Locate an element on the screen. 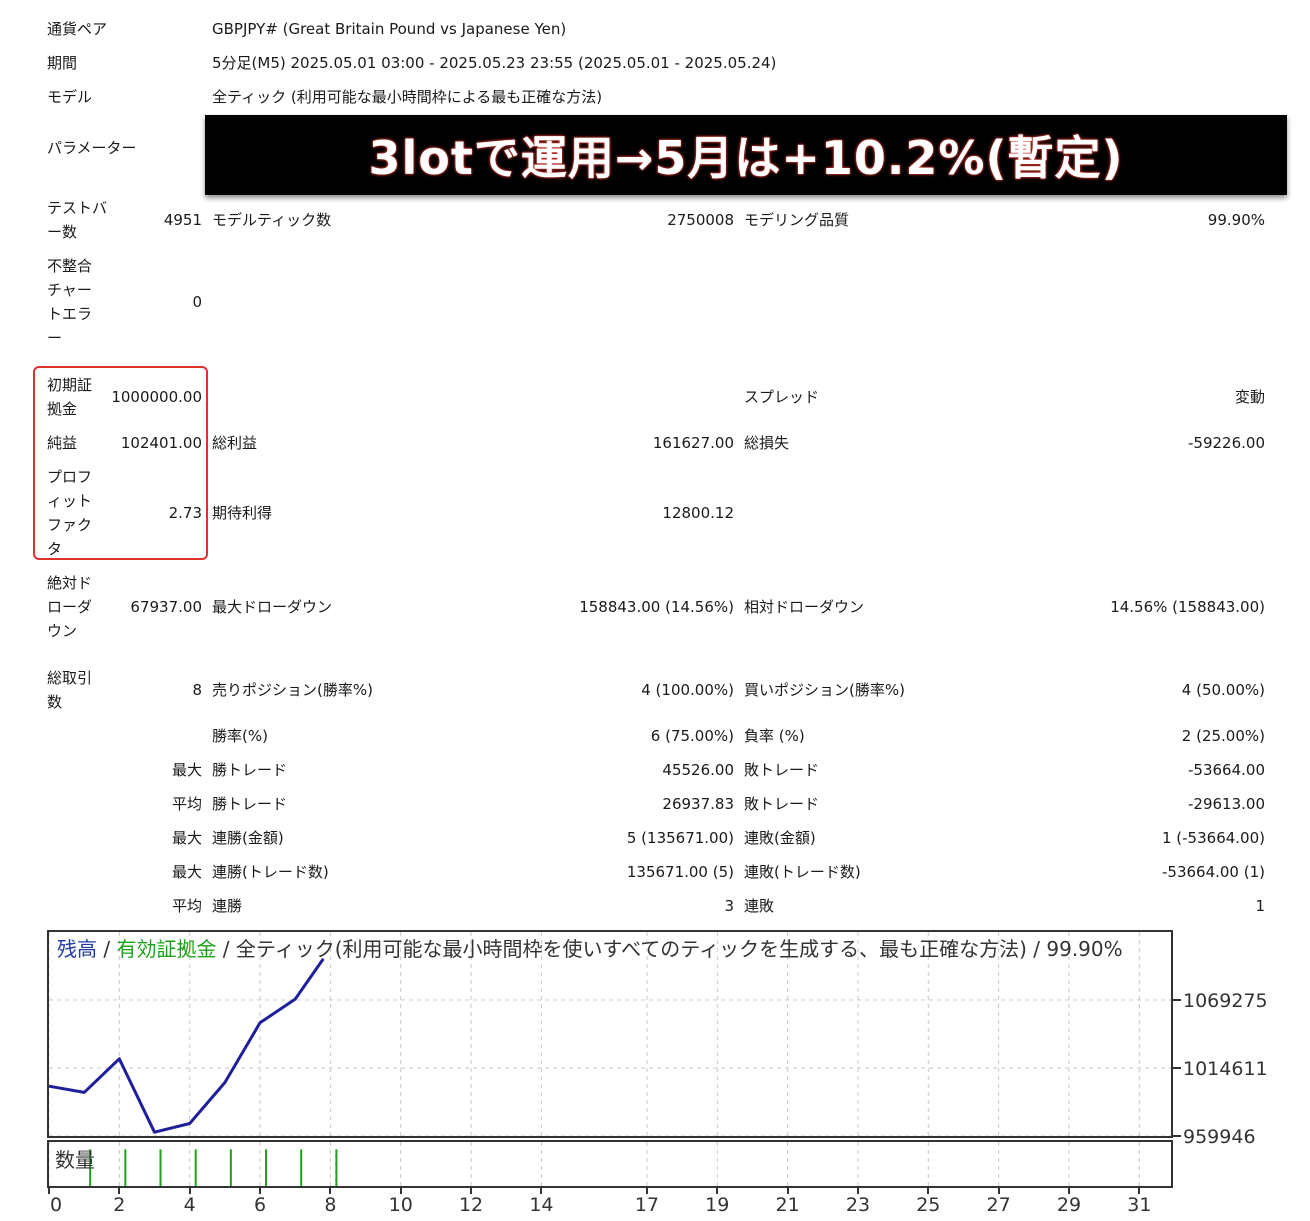 The width and height of the screenshot is (1310, 1221). x-tick-label: 27 is located at coordinates (998, 1205).